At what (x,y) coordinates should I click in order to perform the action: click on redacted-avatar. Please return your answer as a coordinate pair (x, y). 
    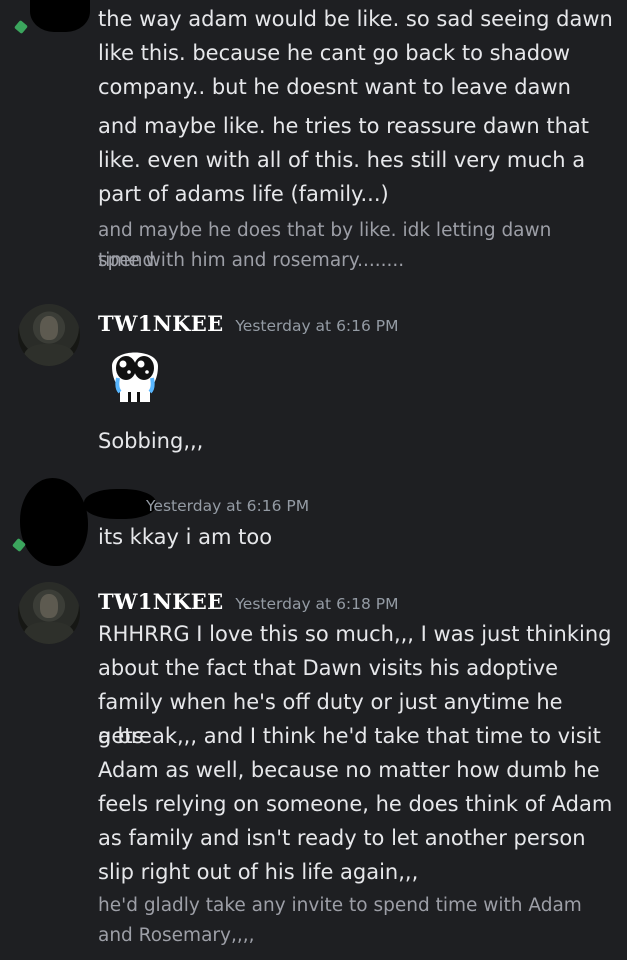
    Looking at the image, I should click on (54, 522).